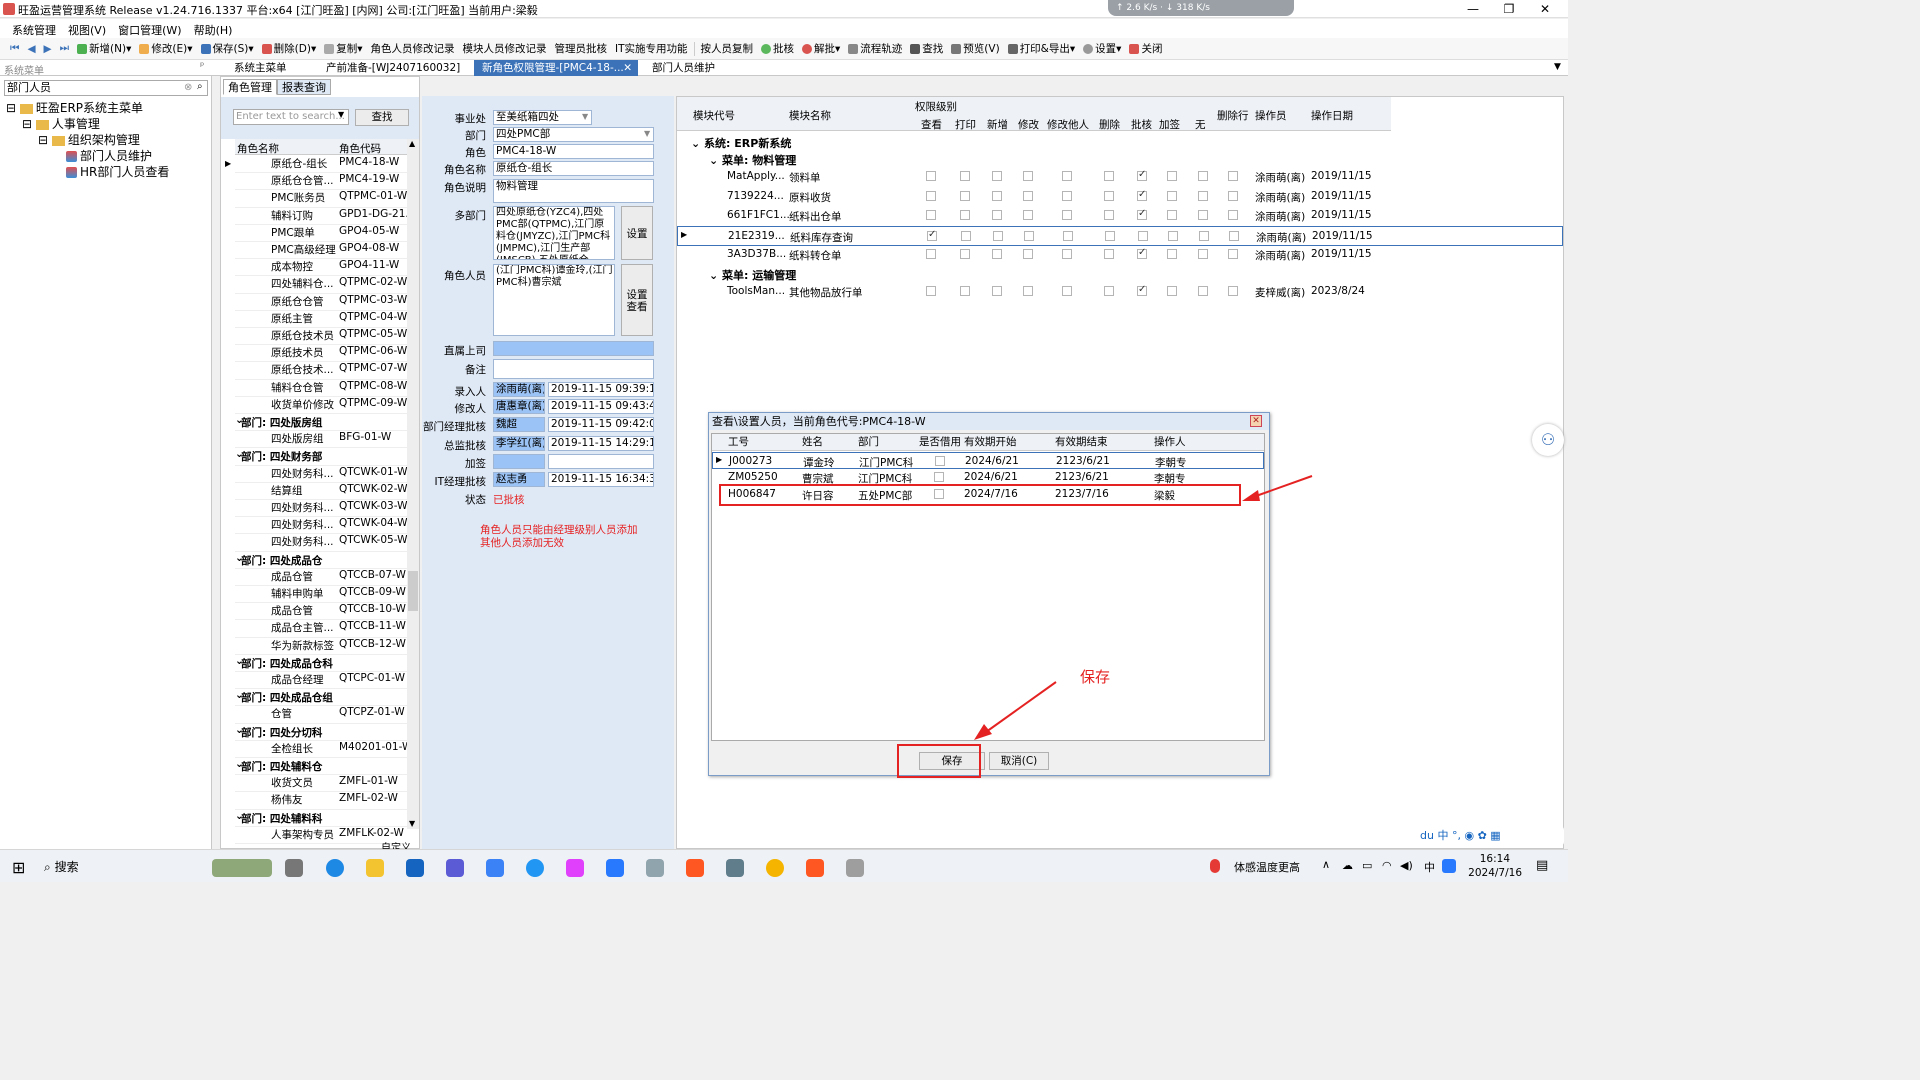 This screenshot has width=1920, height=1080. Describe the element at coordinates (64, 48) in the screenshot. I see `last-record-icon: ⏭` at that location.